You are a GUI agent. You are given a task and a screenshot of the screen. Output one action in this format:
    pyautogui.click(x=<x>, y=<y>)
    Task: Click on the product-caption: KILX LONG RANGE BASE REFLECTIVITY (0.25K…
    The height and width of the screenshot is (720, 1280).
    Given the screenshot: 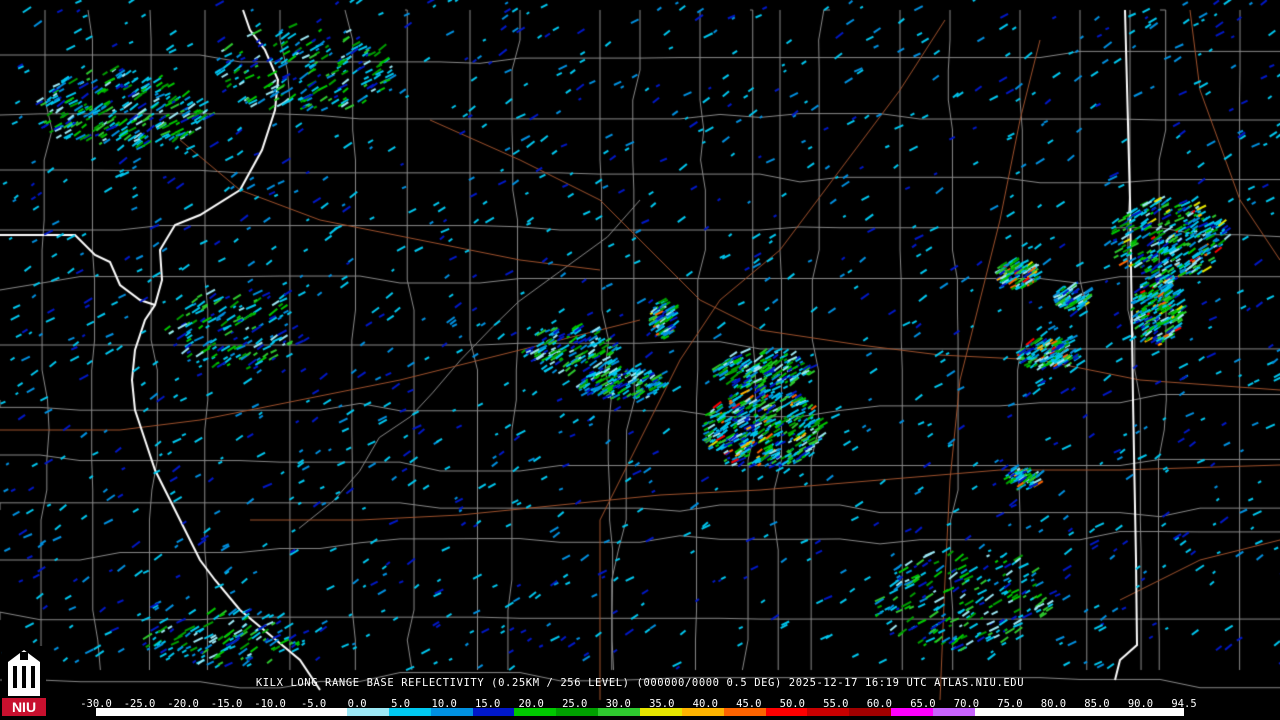 What is the action you would take?
    pyautogui.click(x=640, y=683)
    